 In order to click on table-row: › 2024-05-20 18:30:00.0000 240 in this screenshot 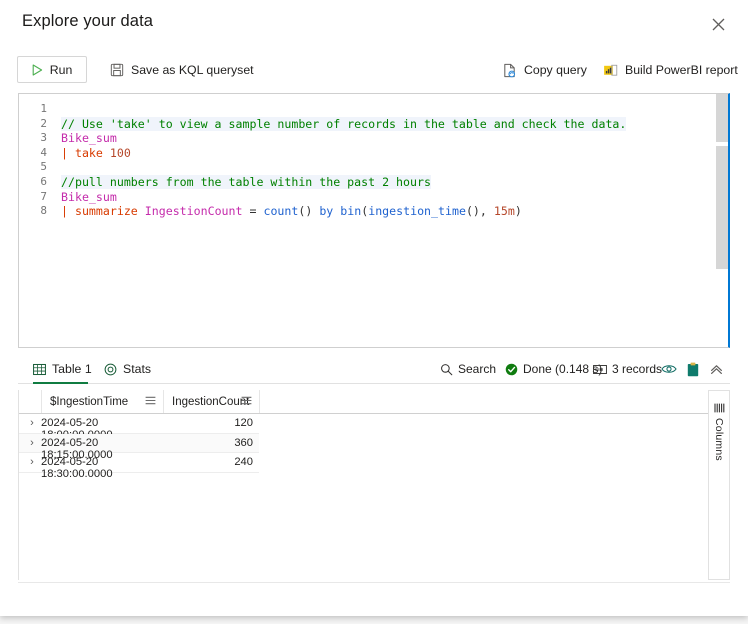, I will do `click(139, 466)`.